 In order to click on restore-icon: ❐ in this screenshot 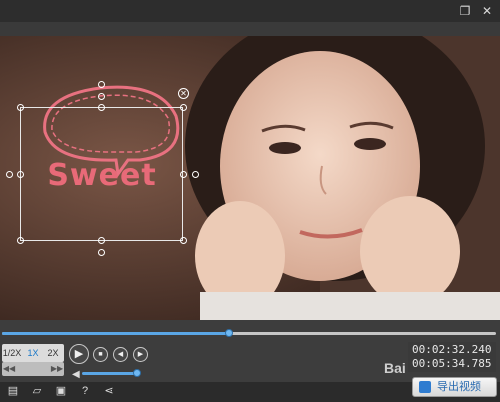, I will do `click(465, 11)`.